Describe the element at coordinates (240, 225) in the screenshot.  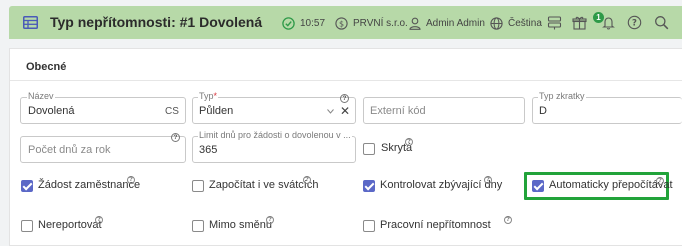
I see `mimo-smenu-label: Mimo směnu` at that location.